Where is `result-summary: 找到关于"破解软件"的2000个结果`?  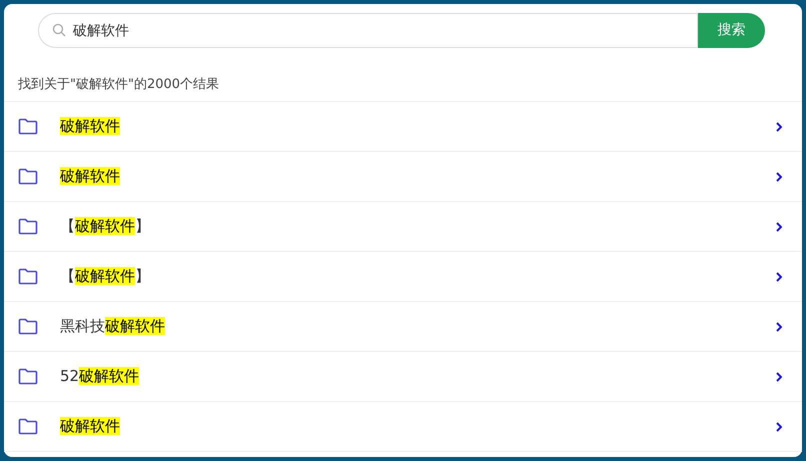
result-summary: 找到关于"破解软件"的2000个结果 is located at coordinates (119, 85).